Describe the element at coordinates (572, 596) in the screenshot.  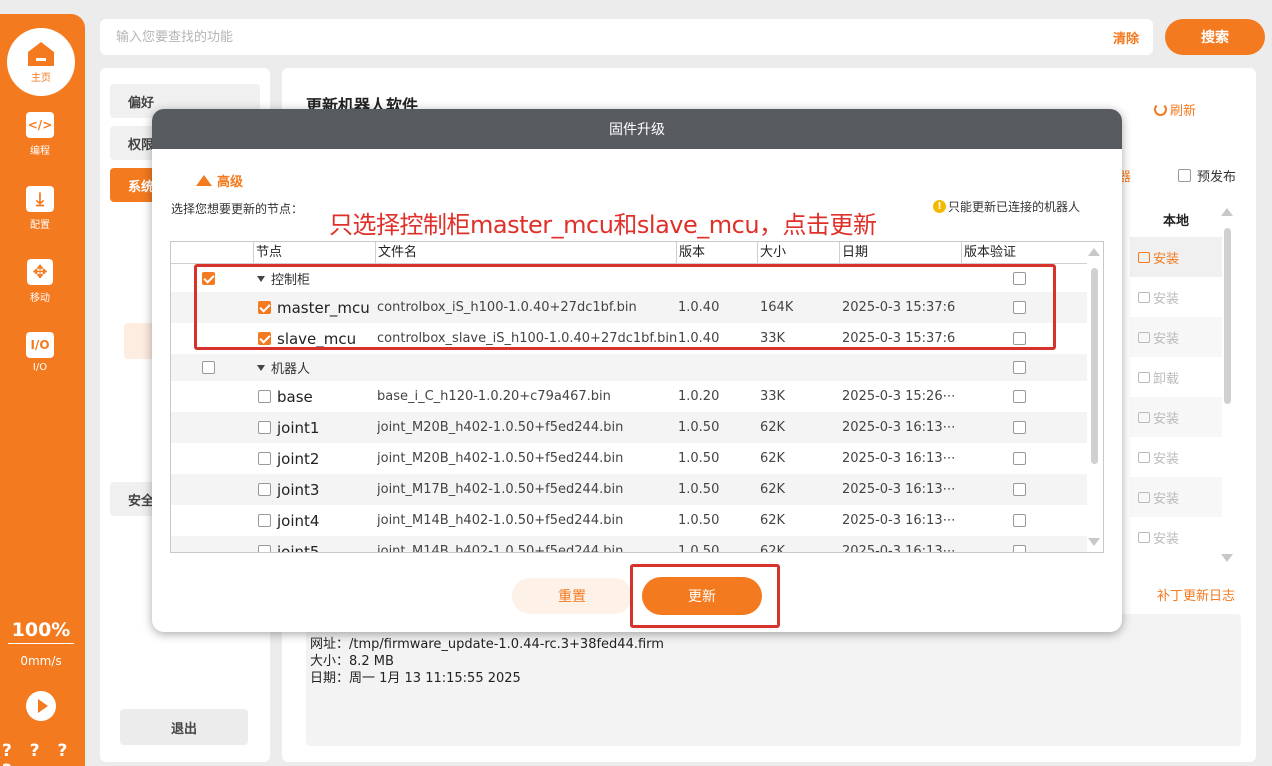
I see `reset-button: 重置` at that location.